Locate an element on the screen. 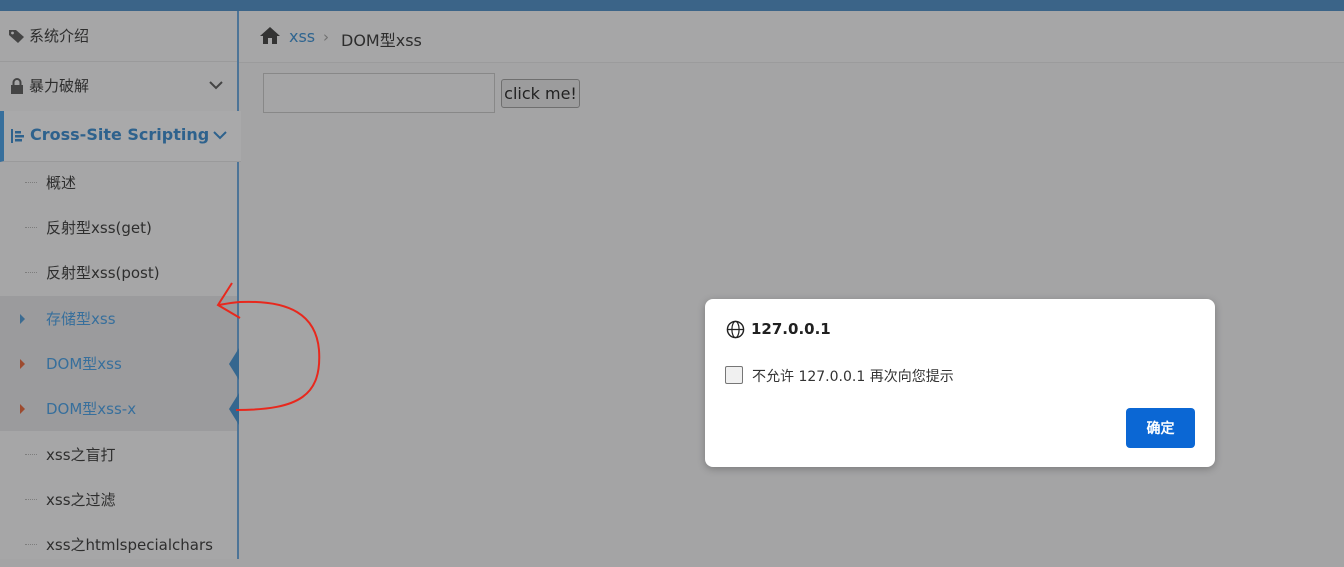 This screenshot has height=567, width=1344. payload-input is located at coordinates (379, 93).